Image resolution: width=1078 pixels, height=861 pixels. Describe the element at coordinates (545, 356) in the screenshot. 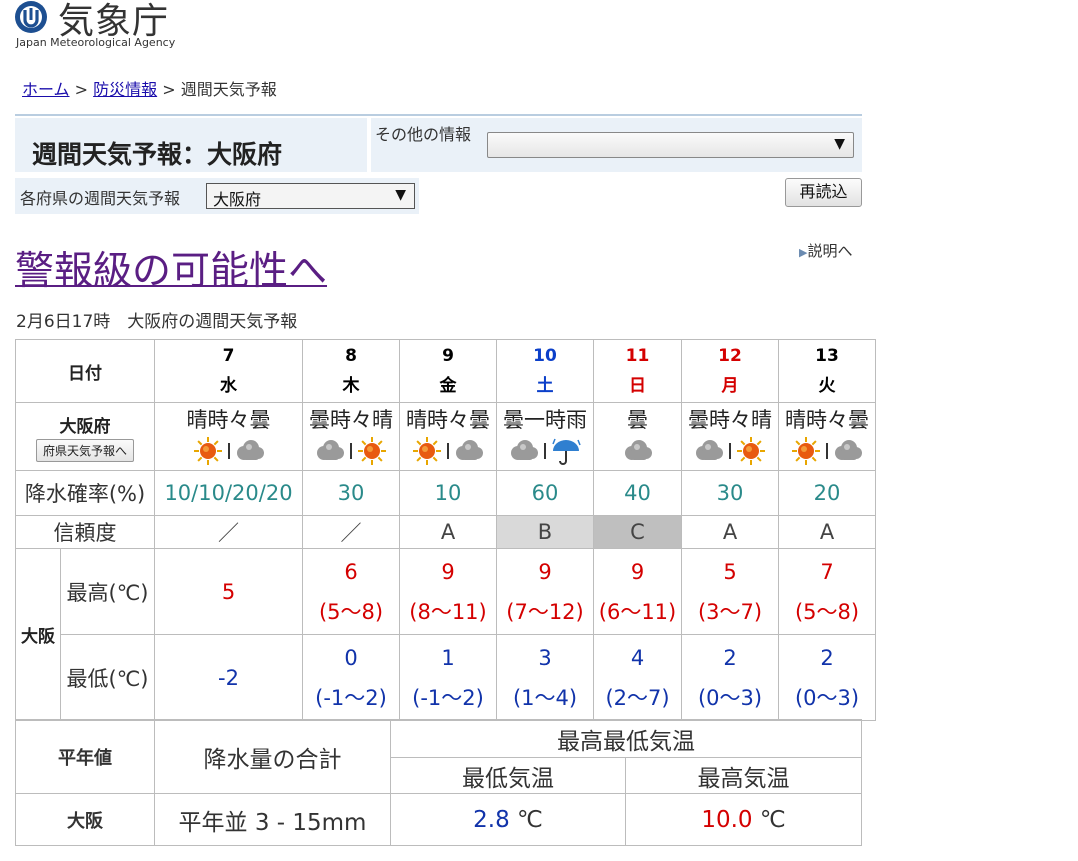

I see `day-number: 10` at that location.